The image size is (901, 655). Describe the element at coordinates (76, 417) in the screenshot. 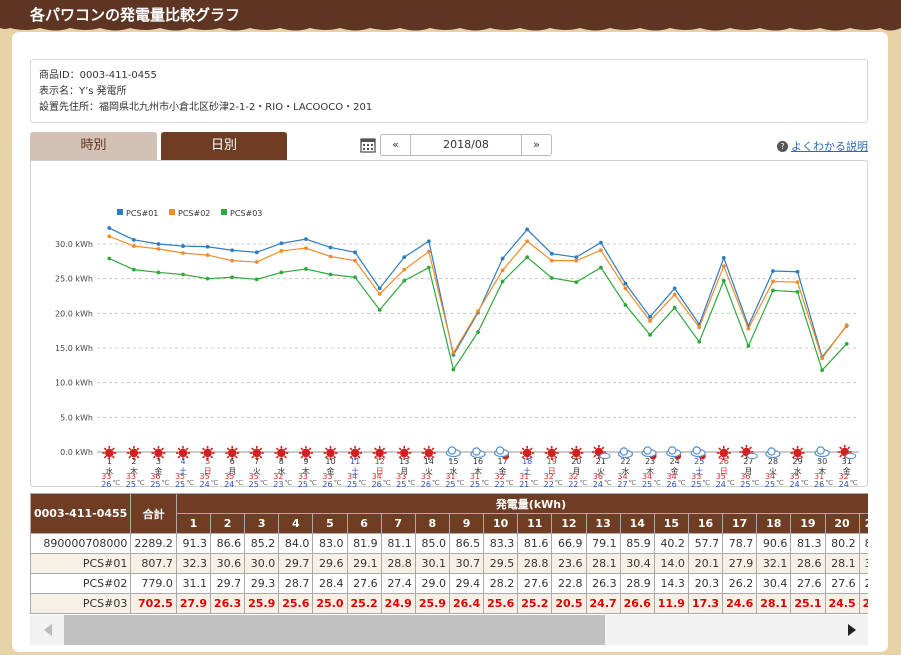

I see `y-tick-label: 5.0 kWh` at that location.